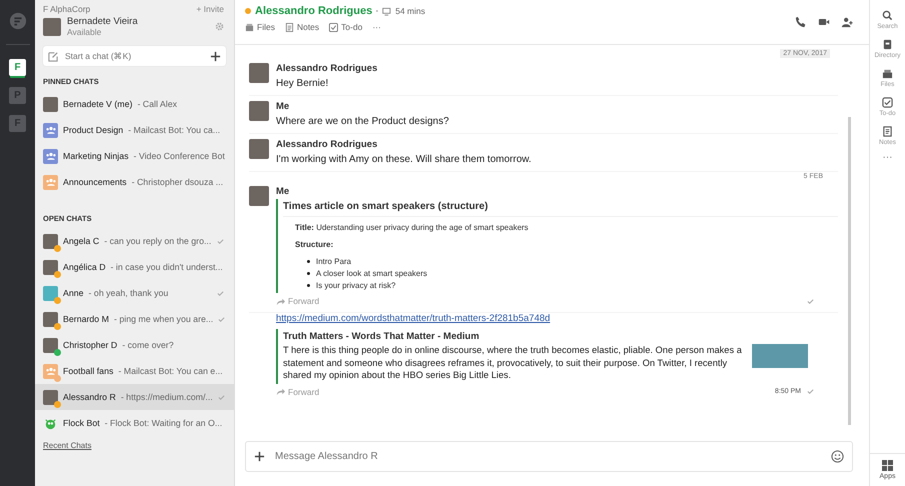  What do you see at coordinates (387, 11) in the screenshot?
I see `monitor-icon` at bounding box center [387, 11].